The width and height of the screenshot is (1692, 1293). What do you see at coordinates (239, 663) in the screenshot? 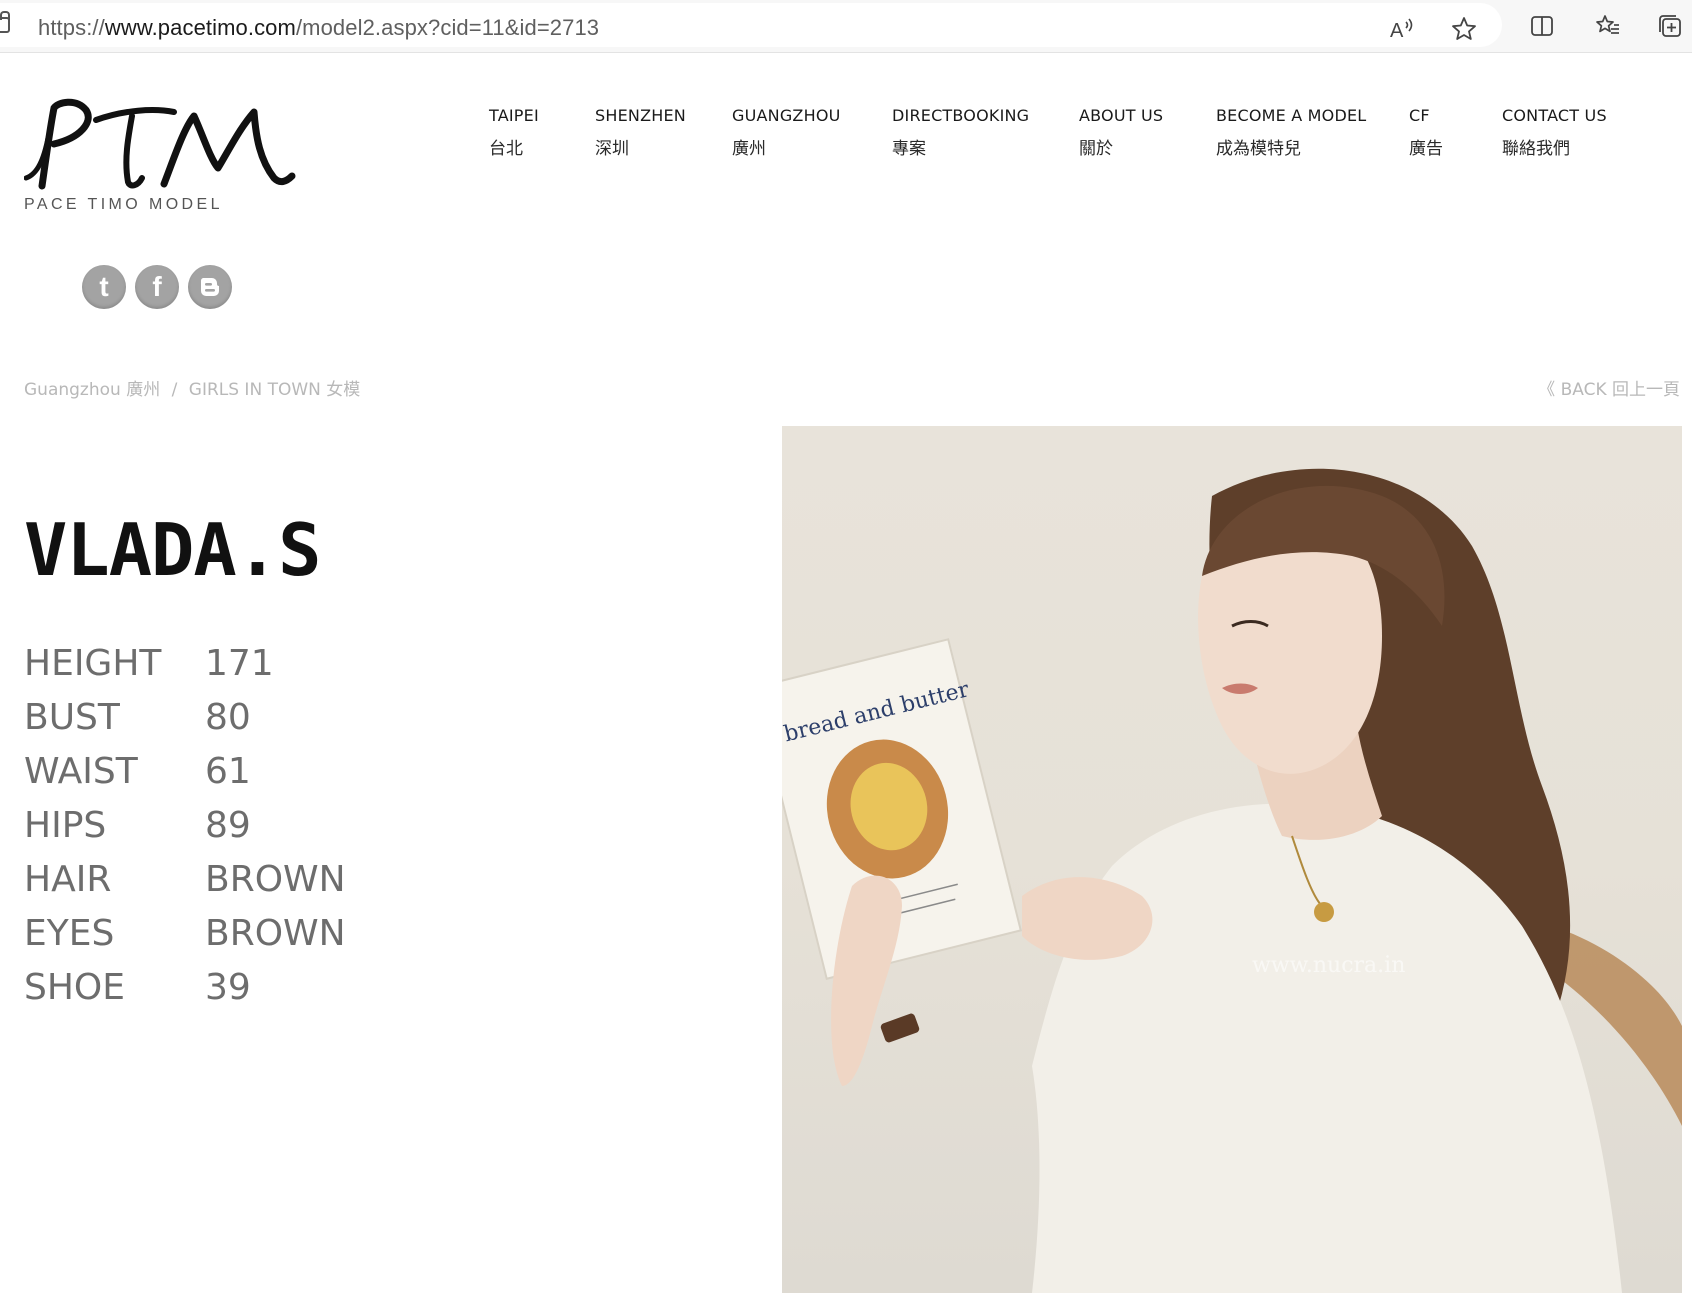
I see `stat-value: 171` at bounding box center [239, 663].